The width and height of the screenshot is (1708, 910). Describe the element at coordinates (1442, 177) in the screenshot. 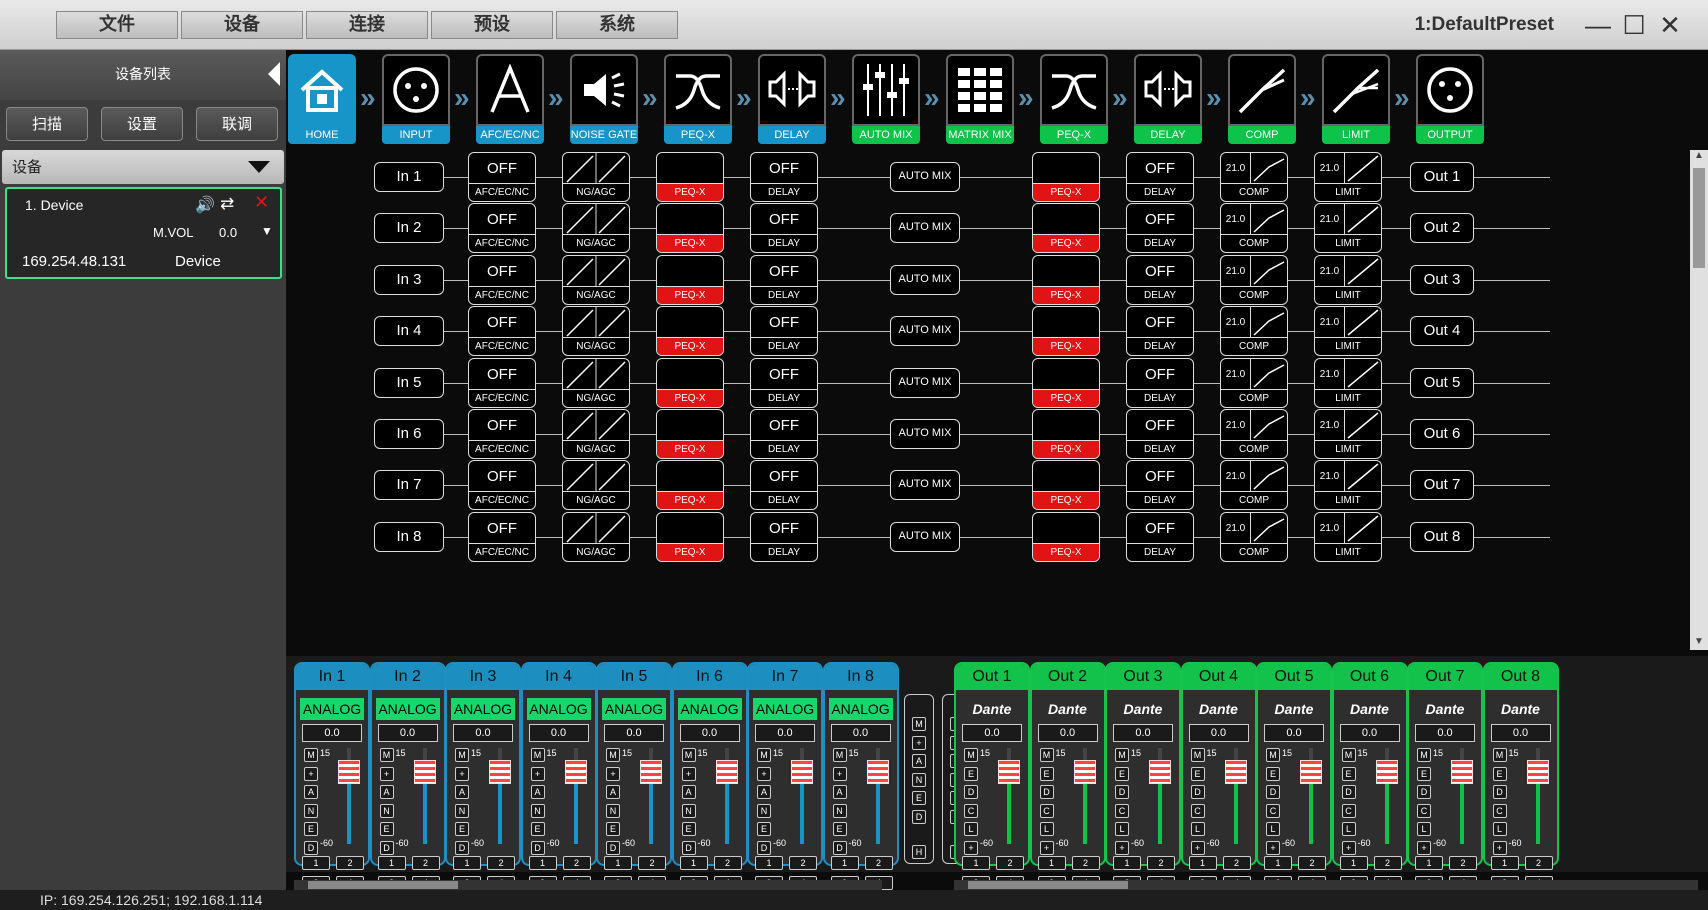

I see `output-channel-1: Out 1` at that location.